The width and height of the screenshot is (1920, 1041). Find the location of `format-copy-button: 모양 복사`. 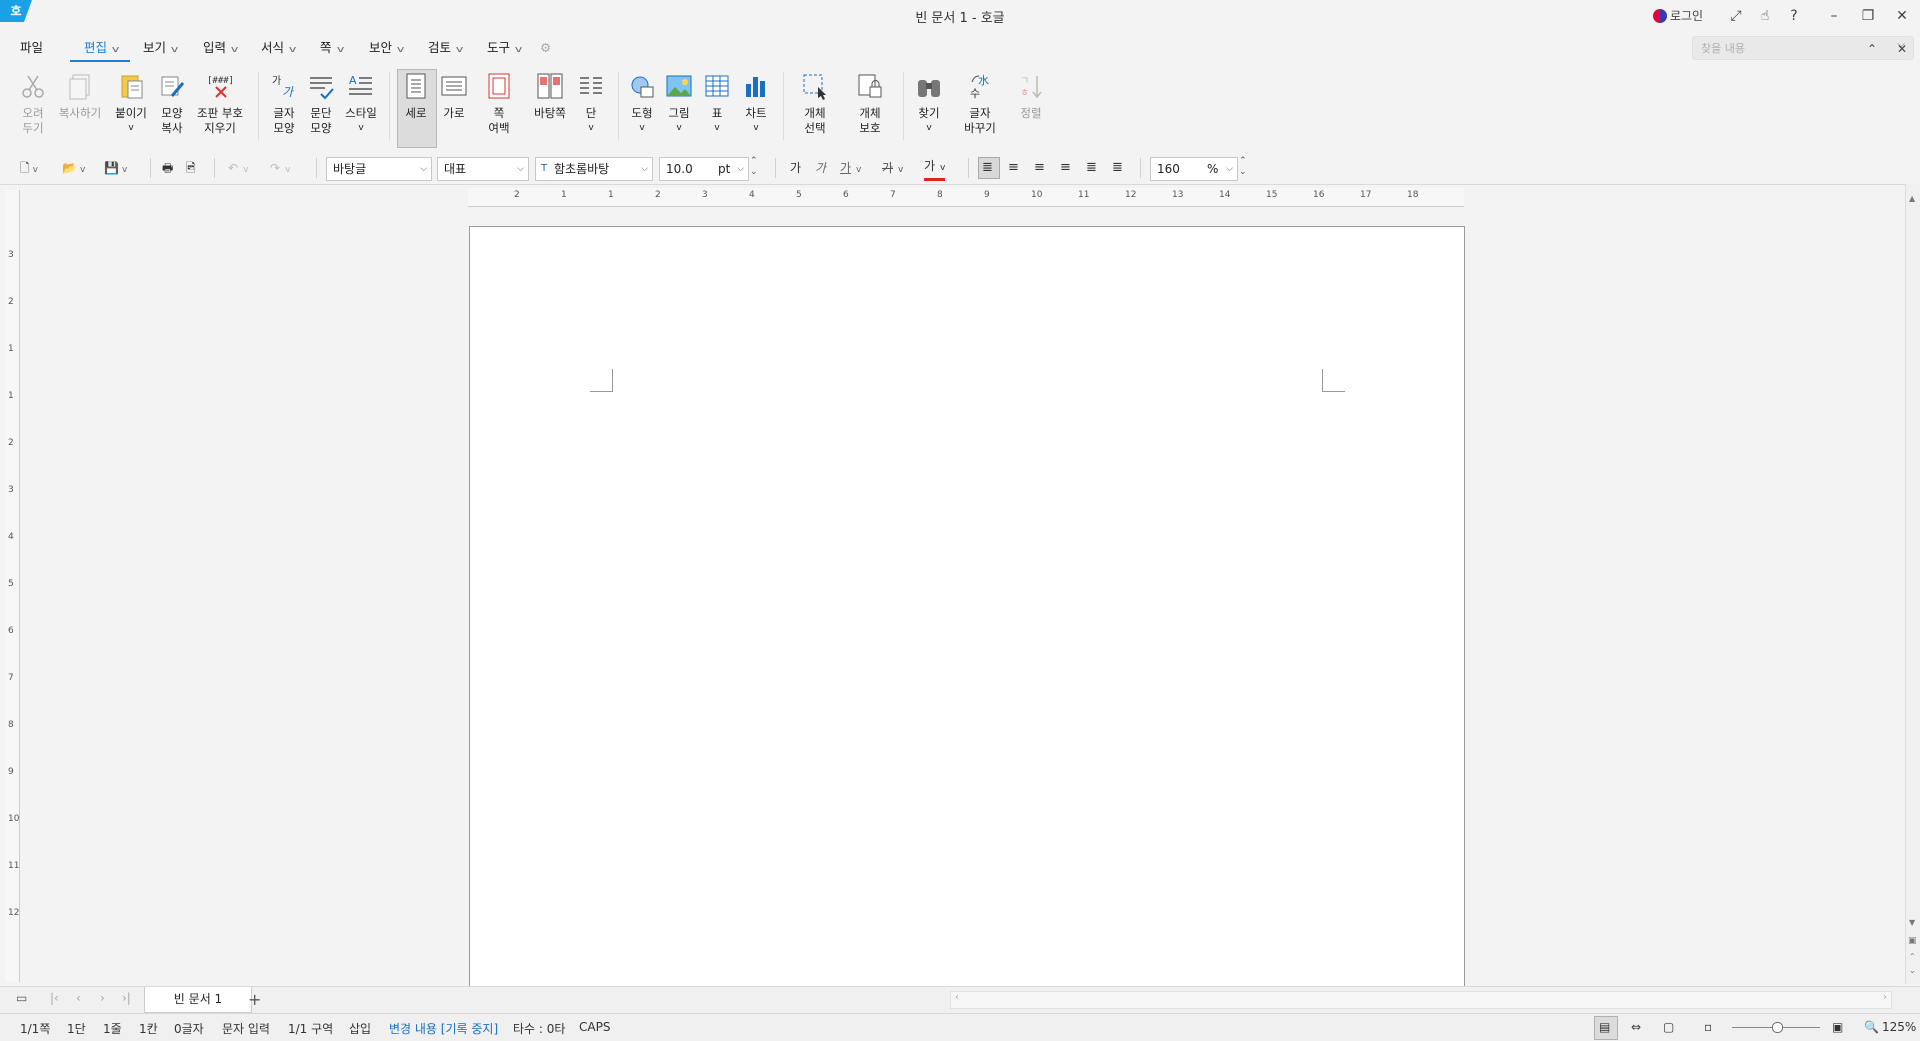

format-copy-button: 모양 복사 is located at coordinates (172, 104).